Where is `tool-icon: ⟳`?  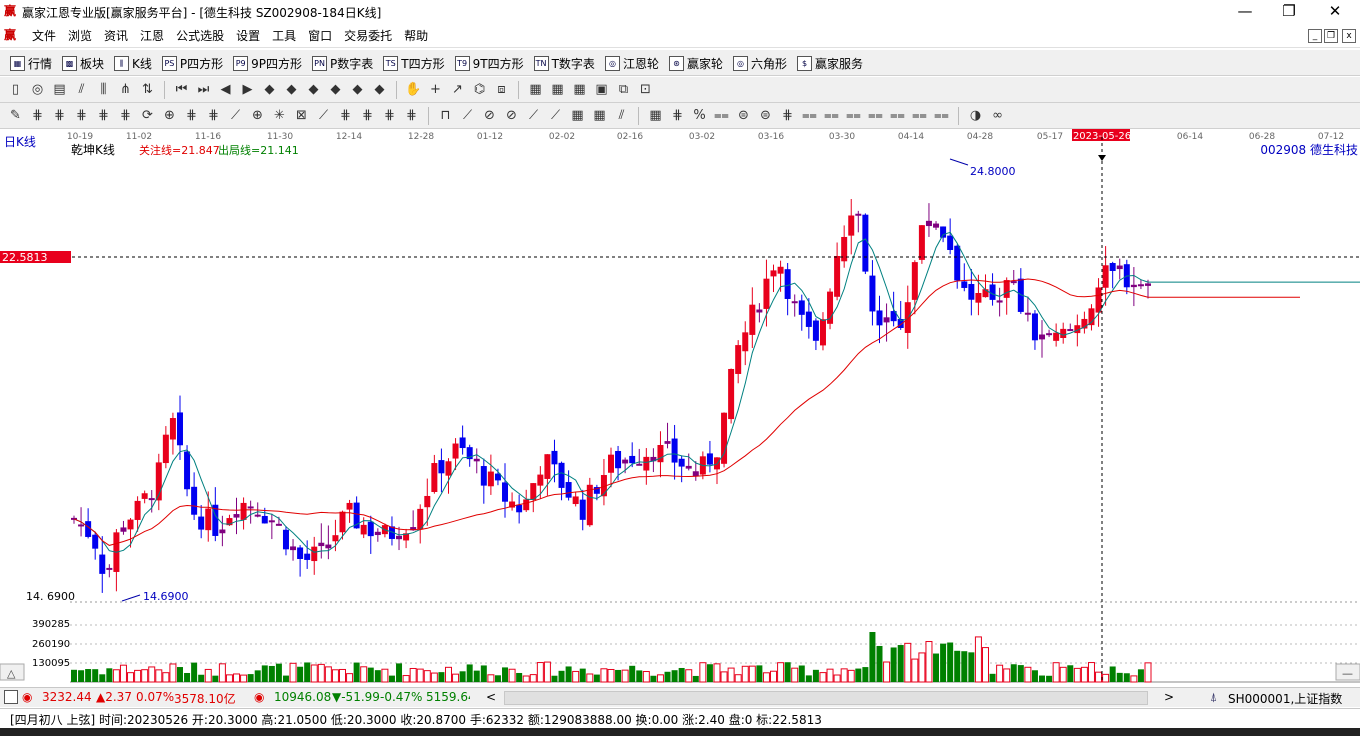
tool-icon: ⟳ is located at coordinates (147, 116).